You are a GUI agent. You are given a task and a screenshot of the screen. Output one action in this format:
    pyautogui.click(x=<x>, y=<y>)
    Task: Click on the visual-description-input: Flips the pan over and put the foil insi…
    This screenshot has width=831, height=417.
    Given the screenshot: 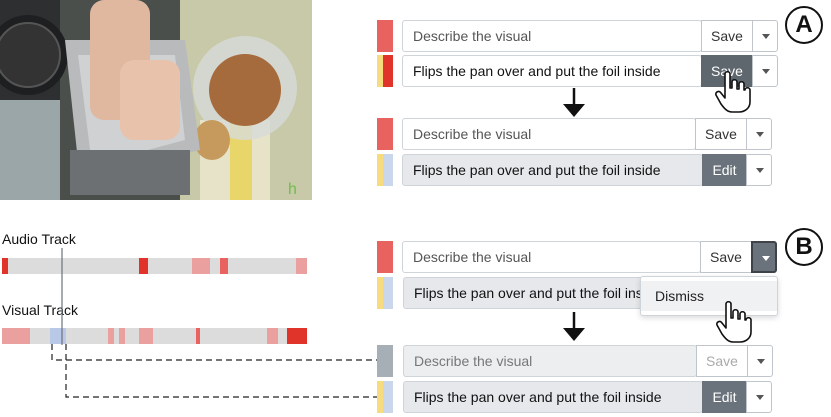 What is the action you would take?
    pyautogui.click(x=552, y=71)
    